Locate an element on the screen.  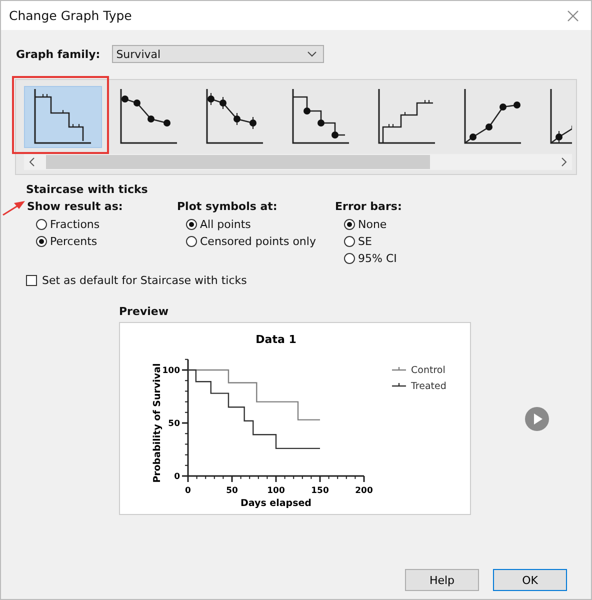
dialog-button: Help is located at coordinates (442, 580).